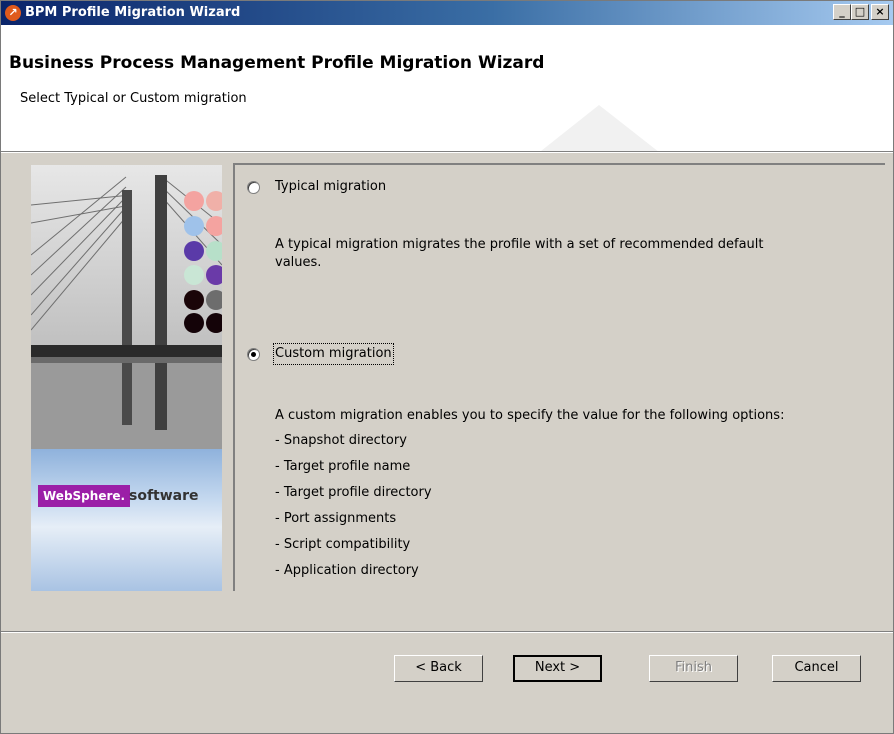  I want to click on option-list-item: - Target profile directory, so click(353, 492).